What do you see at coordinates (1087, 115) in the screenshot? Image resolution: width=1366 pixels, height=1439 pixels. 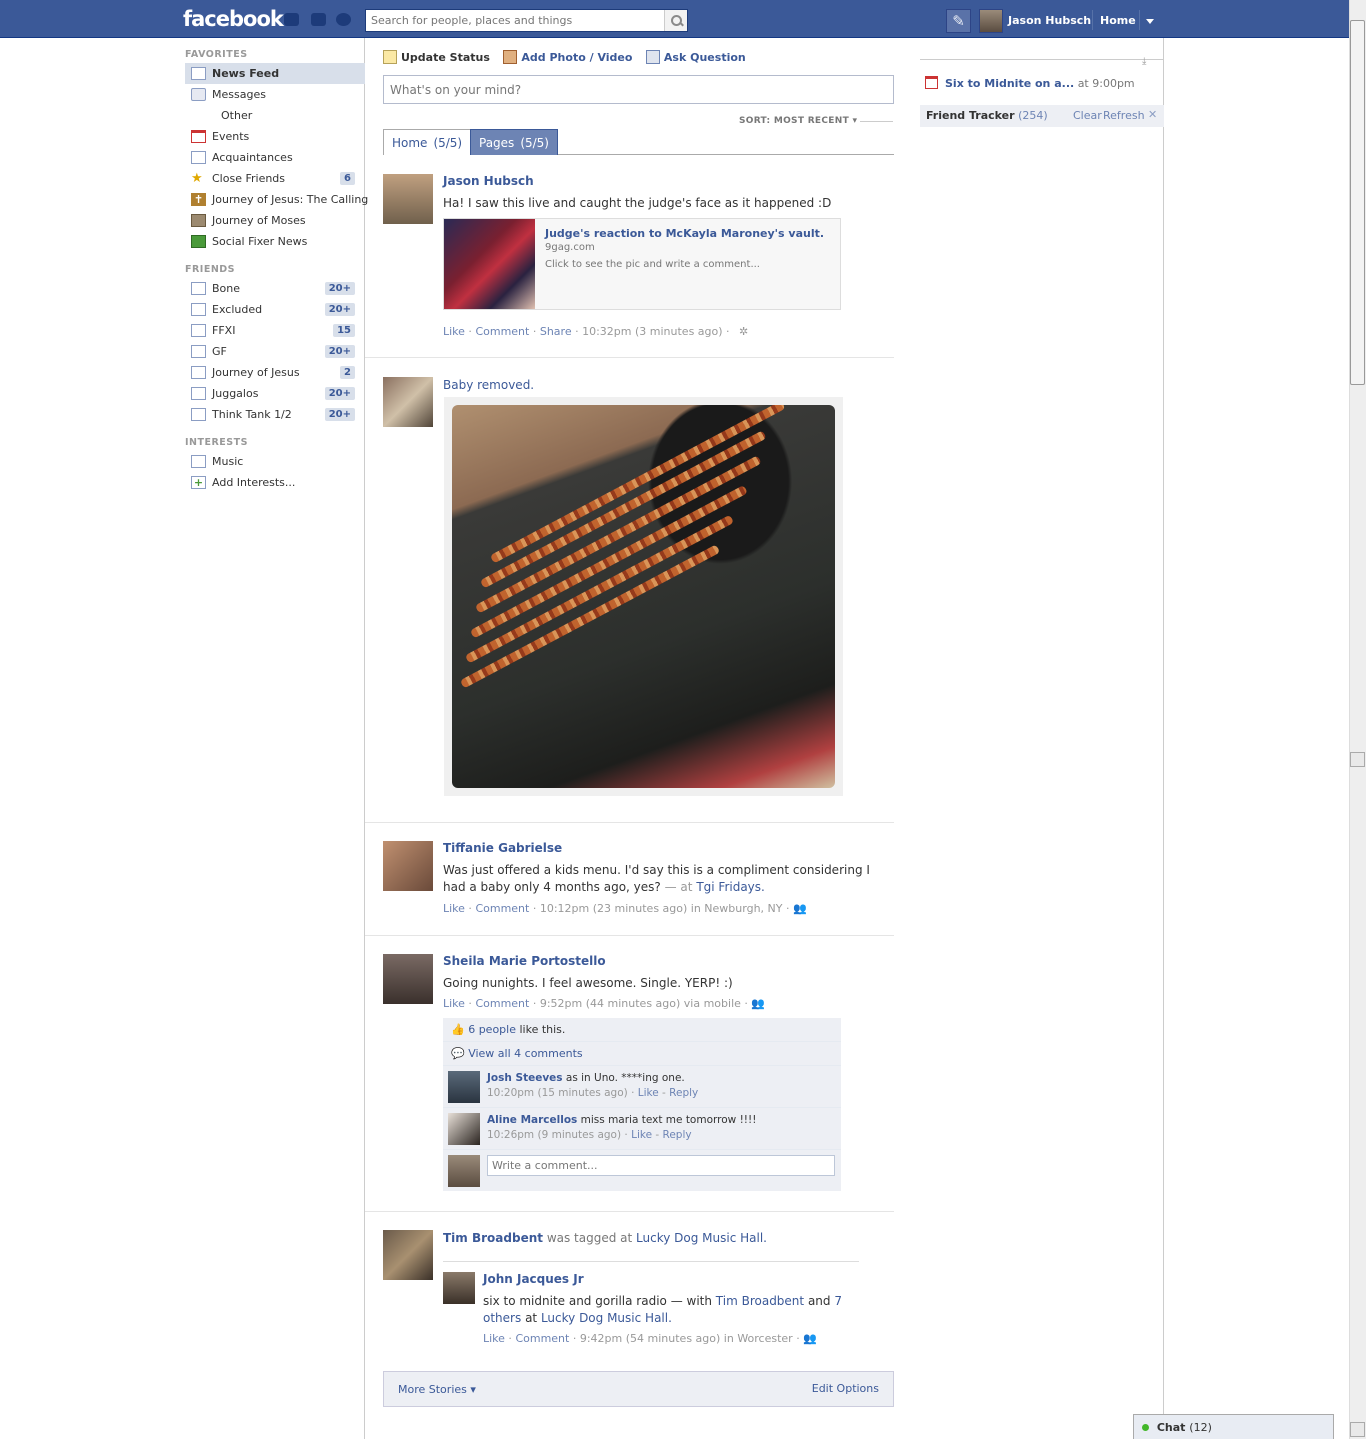 I see `clear-link: Clear` at bounding box center [1087, 115].